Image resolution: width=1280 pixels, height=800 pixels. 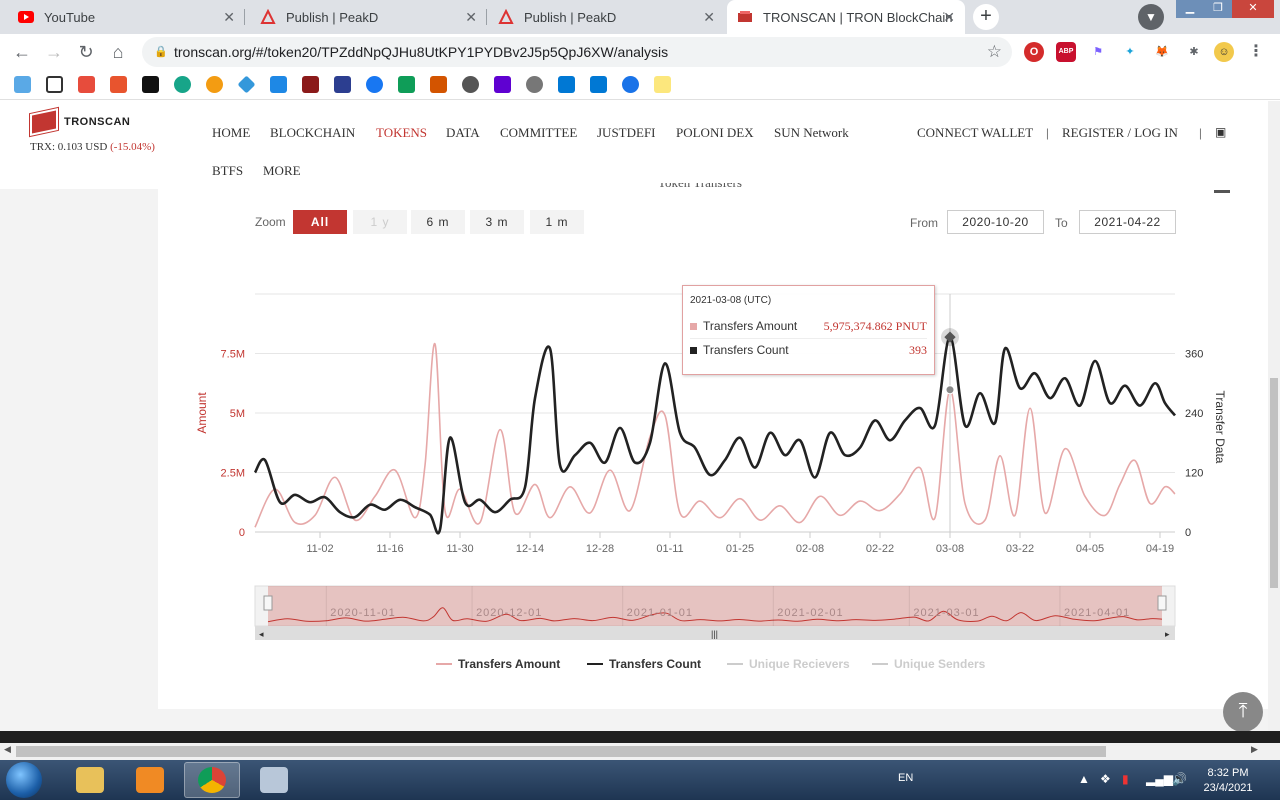 I want to click on forward-icon: →, so click(x=54, y=52).